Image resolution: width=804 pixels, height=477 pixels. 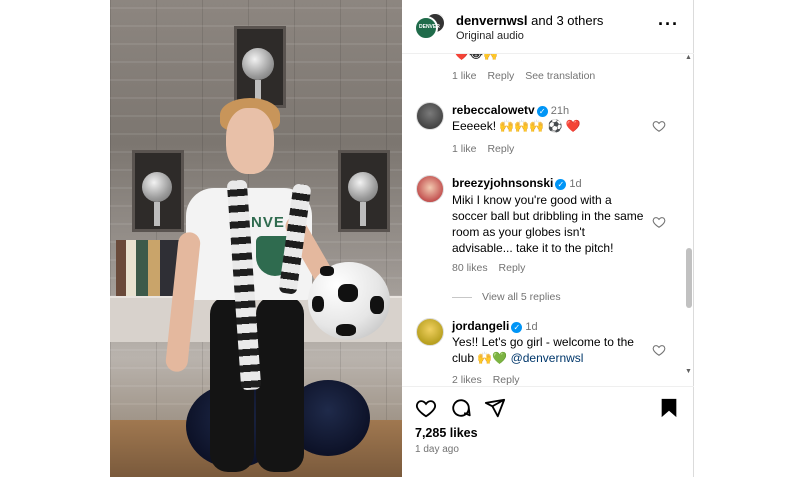 What do you see at coordinates (688, 371) in the screenshot?
I see `scroll-down-arrow: ▼` at bounding box center [688, 371].